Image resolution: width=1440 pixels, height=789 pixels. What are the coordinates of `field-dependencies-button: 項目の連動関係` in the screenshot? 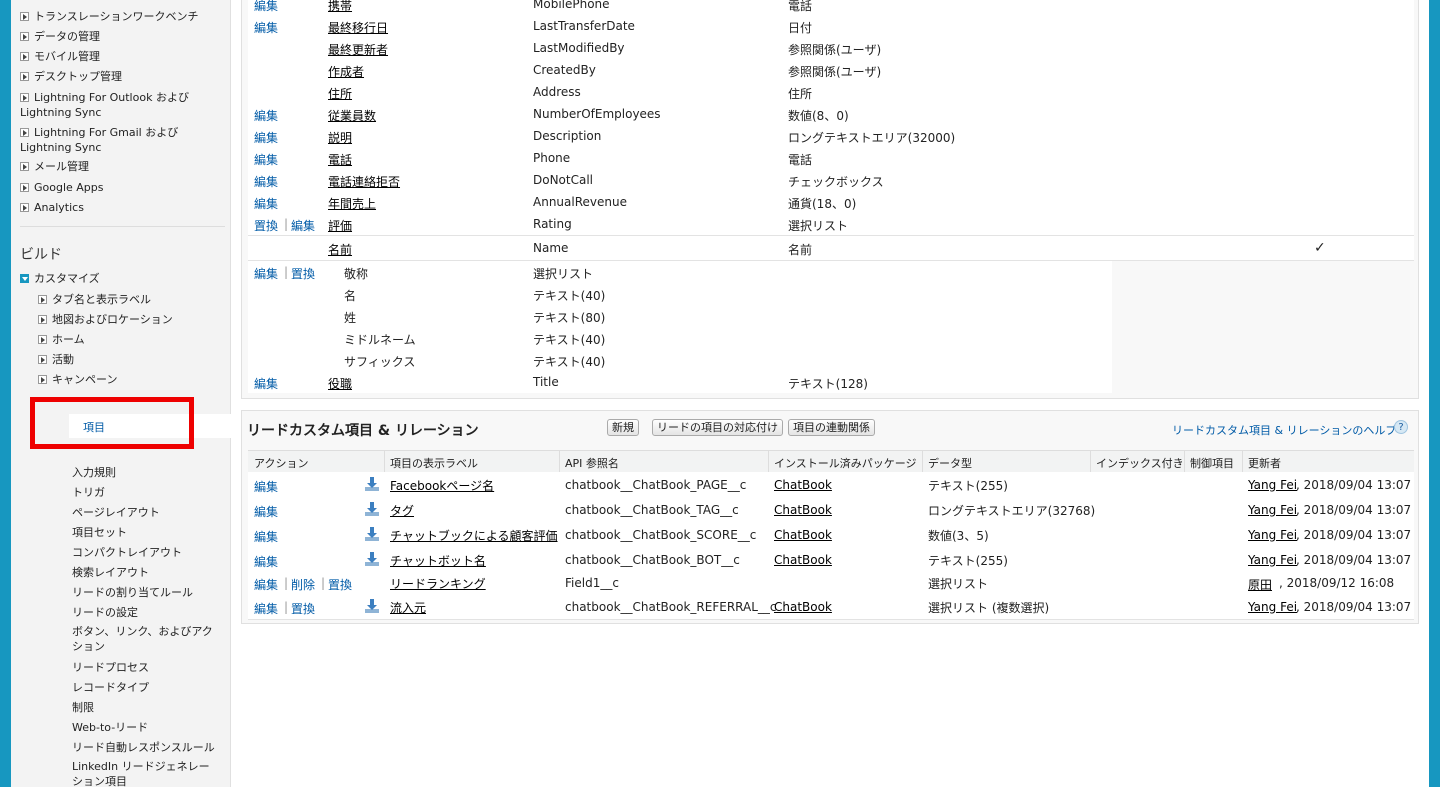 It's located at (831, 427).